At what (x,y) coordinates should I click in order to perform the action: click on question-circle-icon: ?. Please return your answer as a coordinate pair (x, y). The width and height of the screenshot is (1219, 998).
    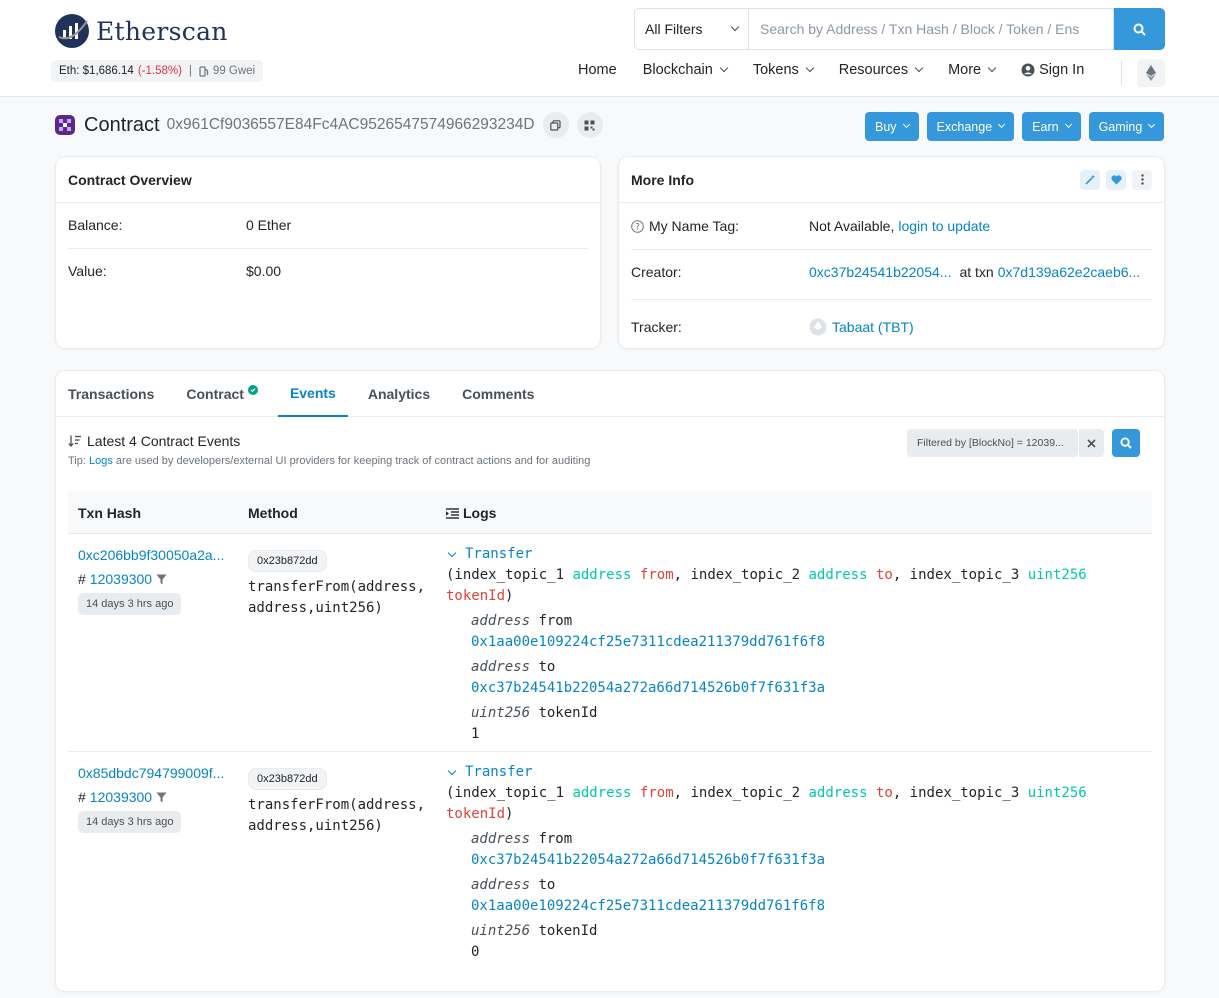
    Looking at the image, I should click on (637, 226).